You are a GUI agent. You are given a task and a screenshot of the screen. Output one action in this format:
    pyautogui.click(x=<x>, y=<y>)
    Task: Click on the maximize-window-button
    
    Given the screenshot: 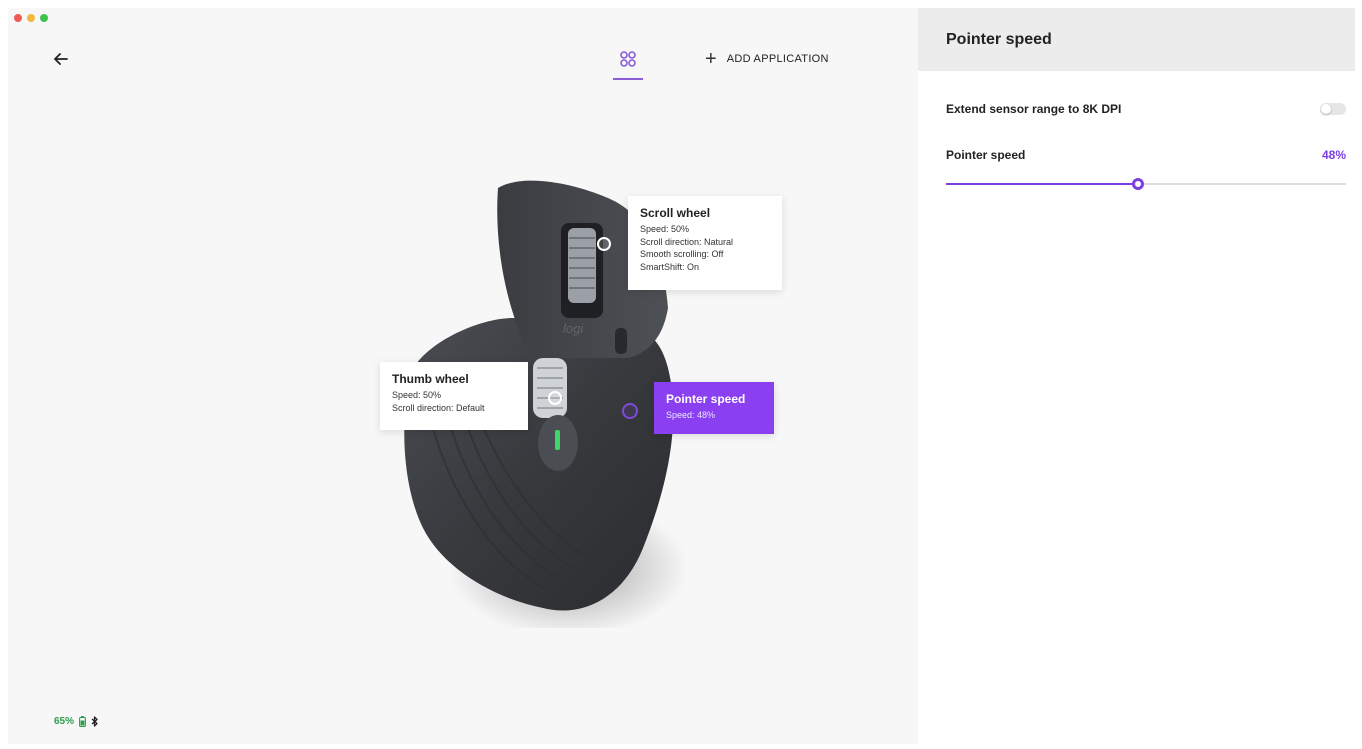 What is the action you would take?
    pyautogui.click(x=44, y=18)
    